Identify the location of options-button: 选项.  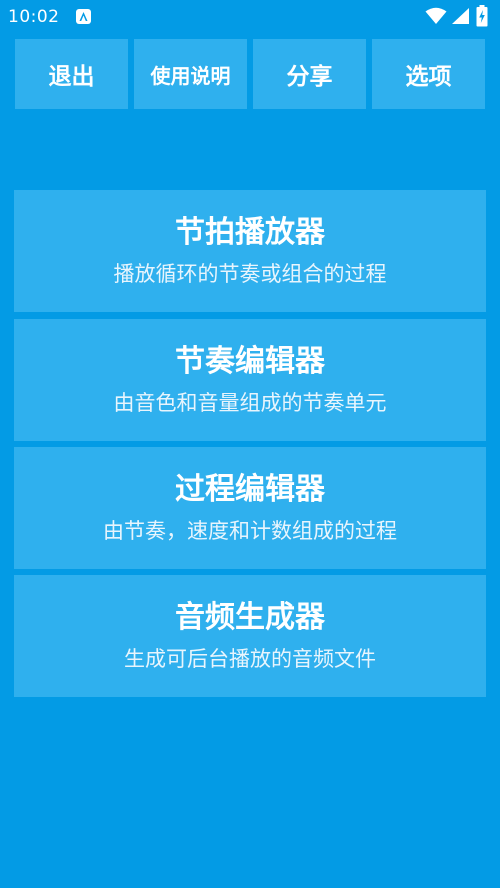
(428, 74).